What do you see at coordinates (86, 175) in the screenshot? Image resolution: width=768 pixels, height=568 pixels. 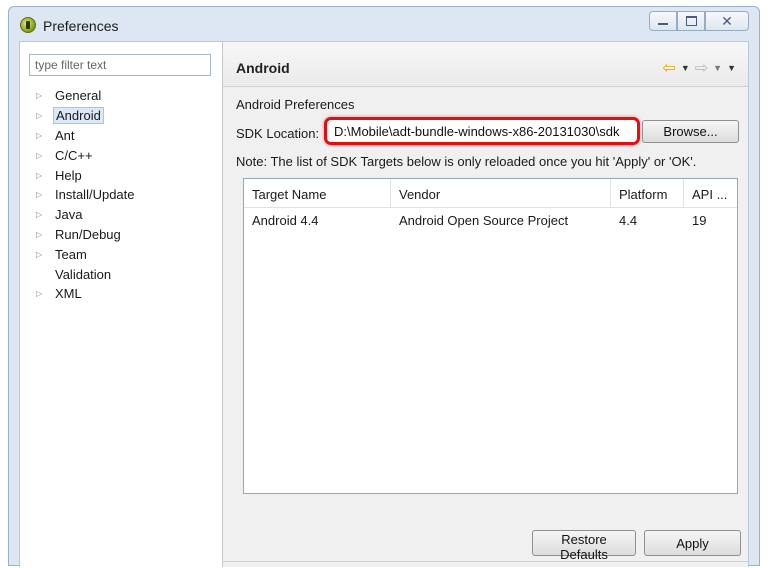 I see `tree-item-help: ▷ Help` at bounding box center [86, 175].